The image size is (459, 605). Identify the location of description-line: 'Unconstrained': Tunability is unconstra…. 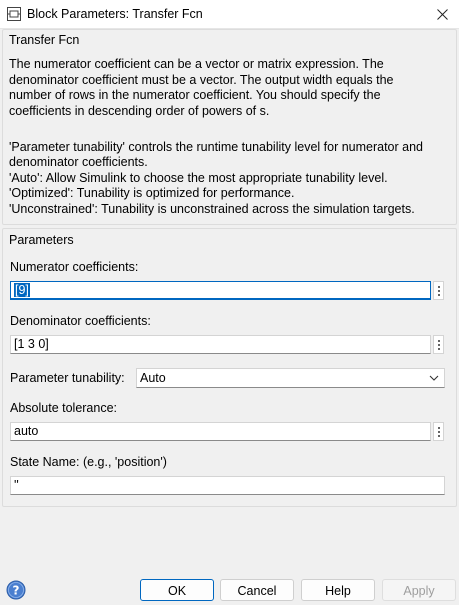
(212, 208).